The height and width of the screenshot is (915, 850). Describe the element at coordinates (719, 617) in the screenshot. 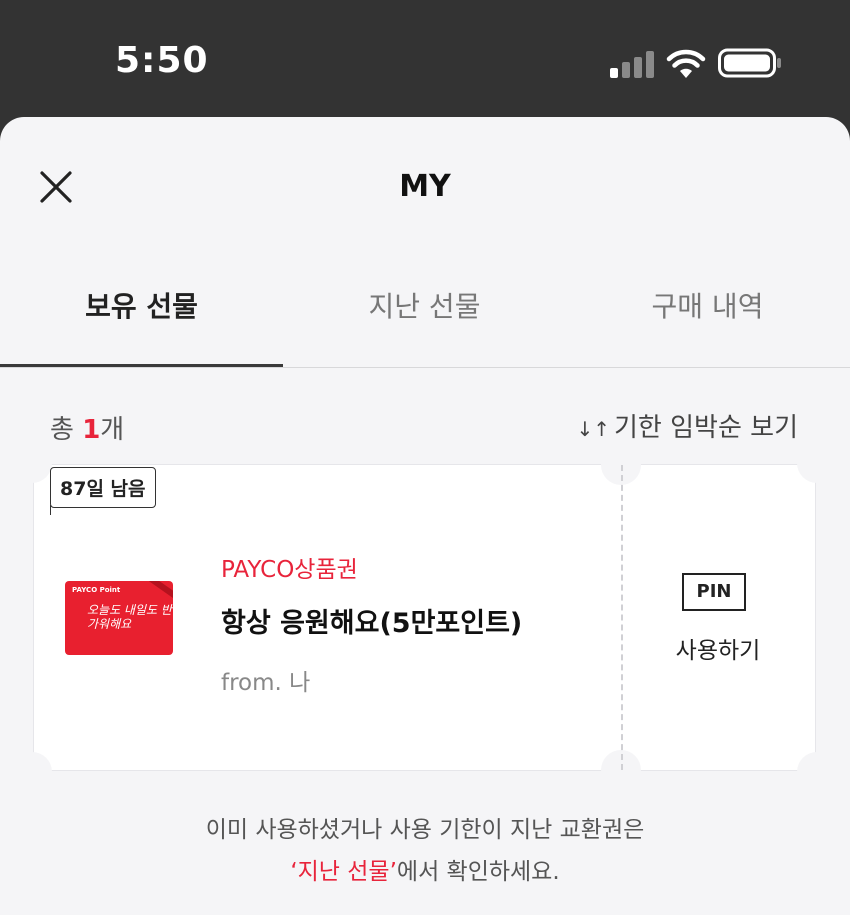

I see `use-button` at that location.